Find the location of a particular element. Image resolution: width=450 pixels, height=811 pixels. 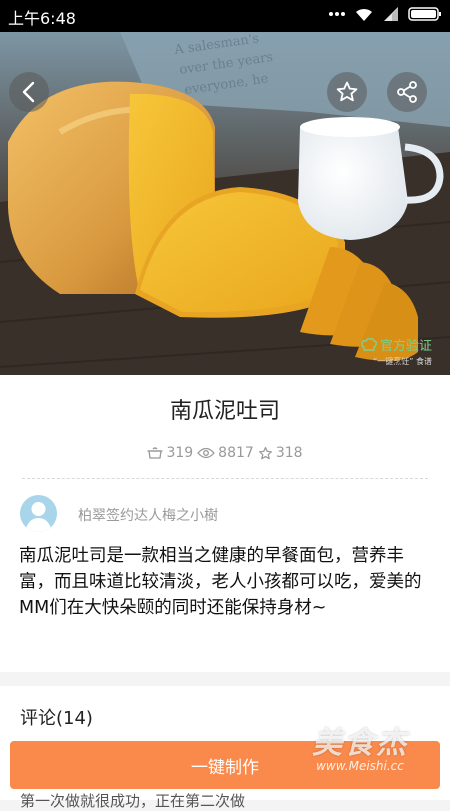

view-count-value: 8817 is located at coordinates (236, 453).